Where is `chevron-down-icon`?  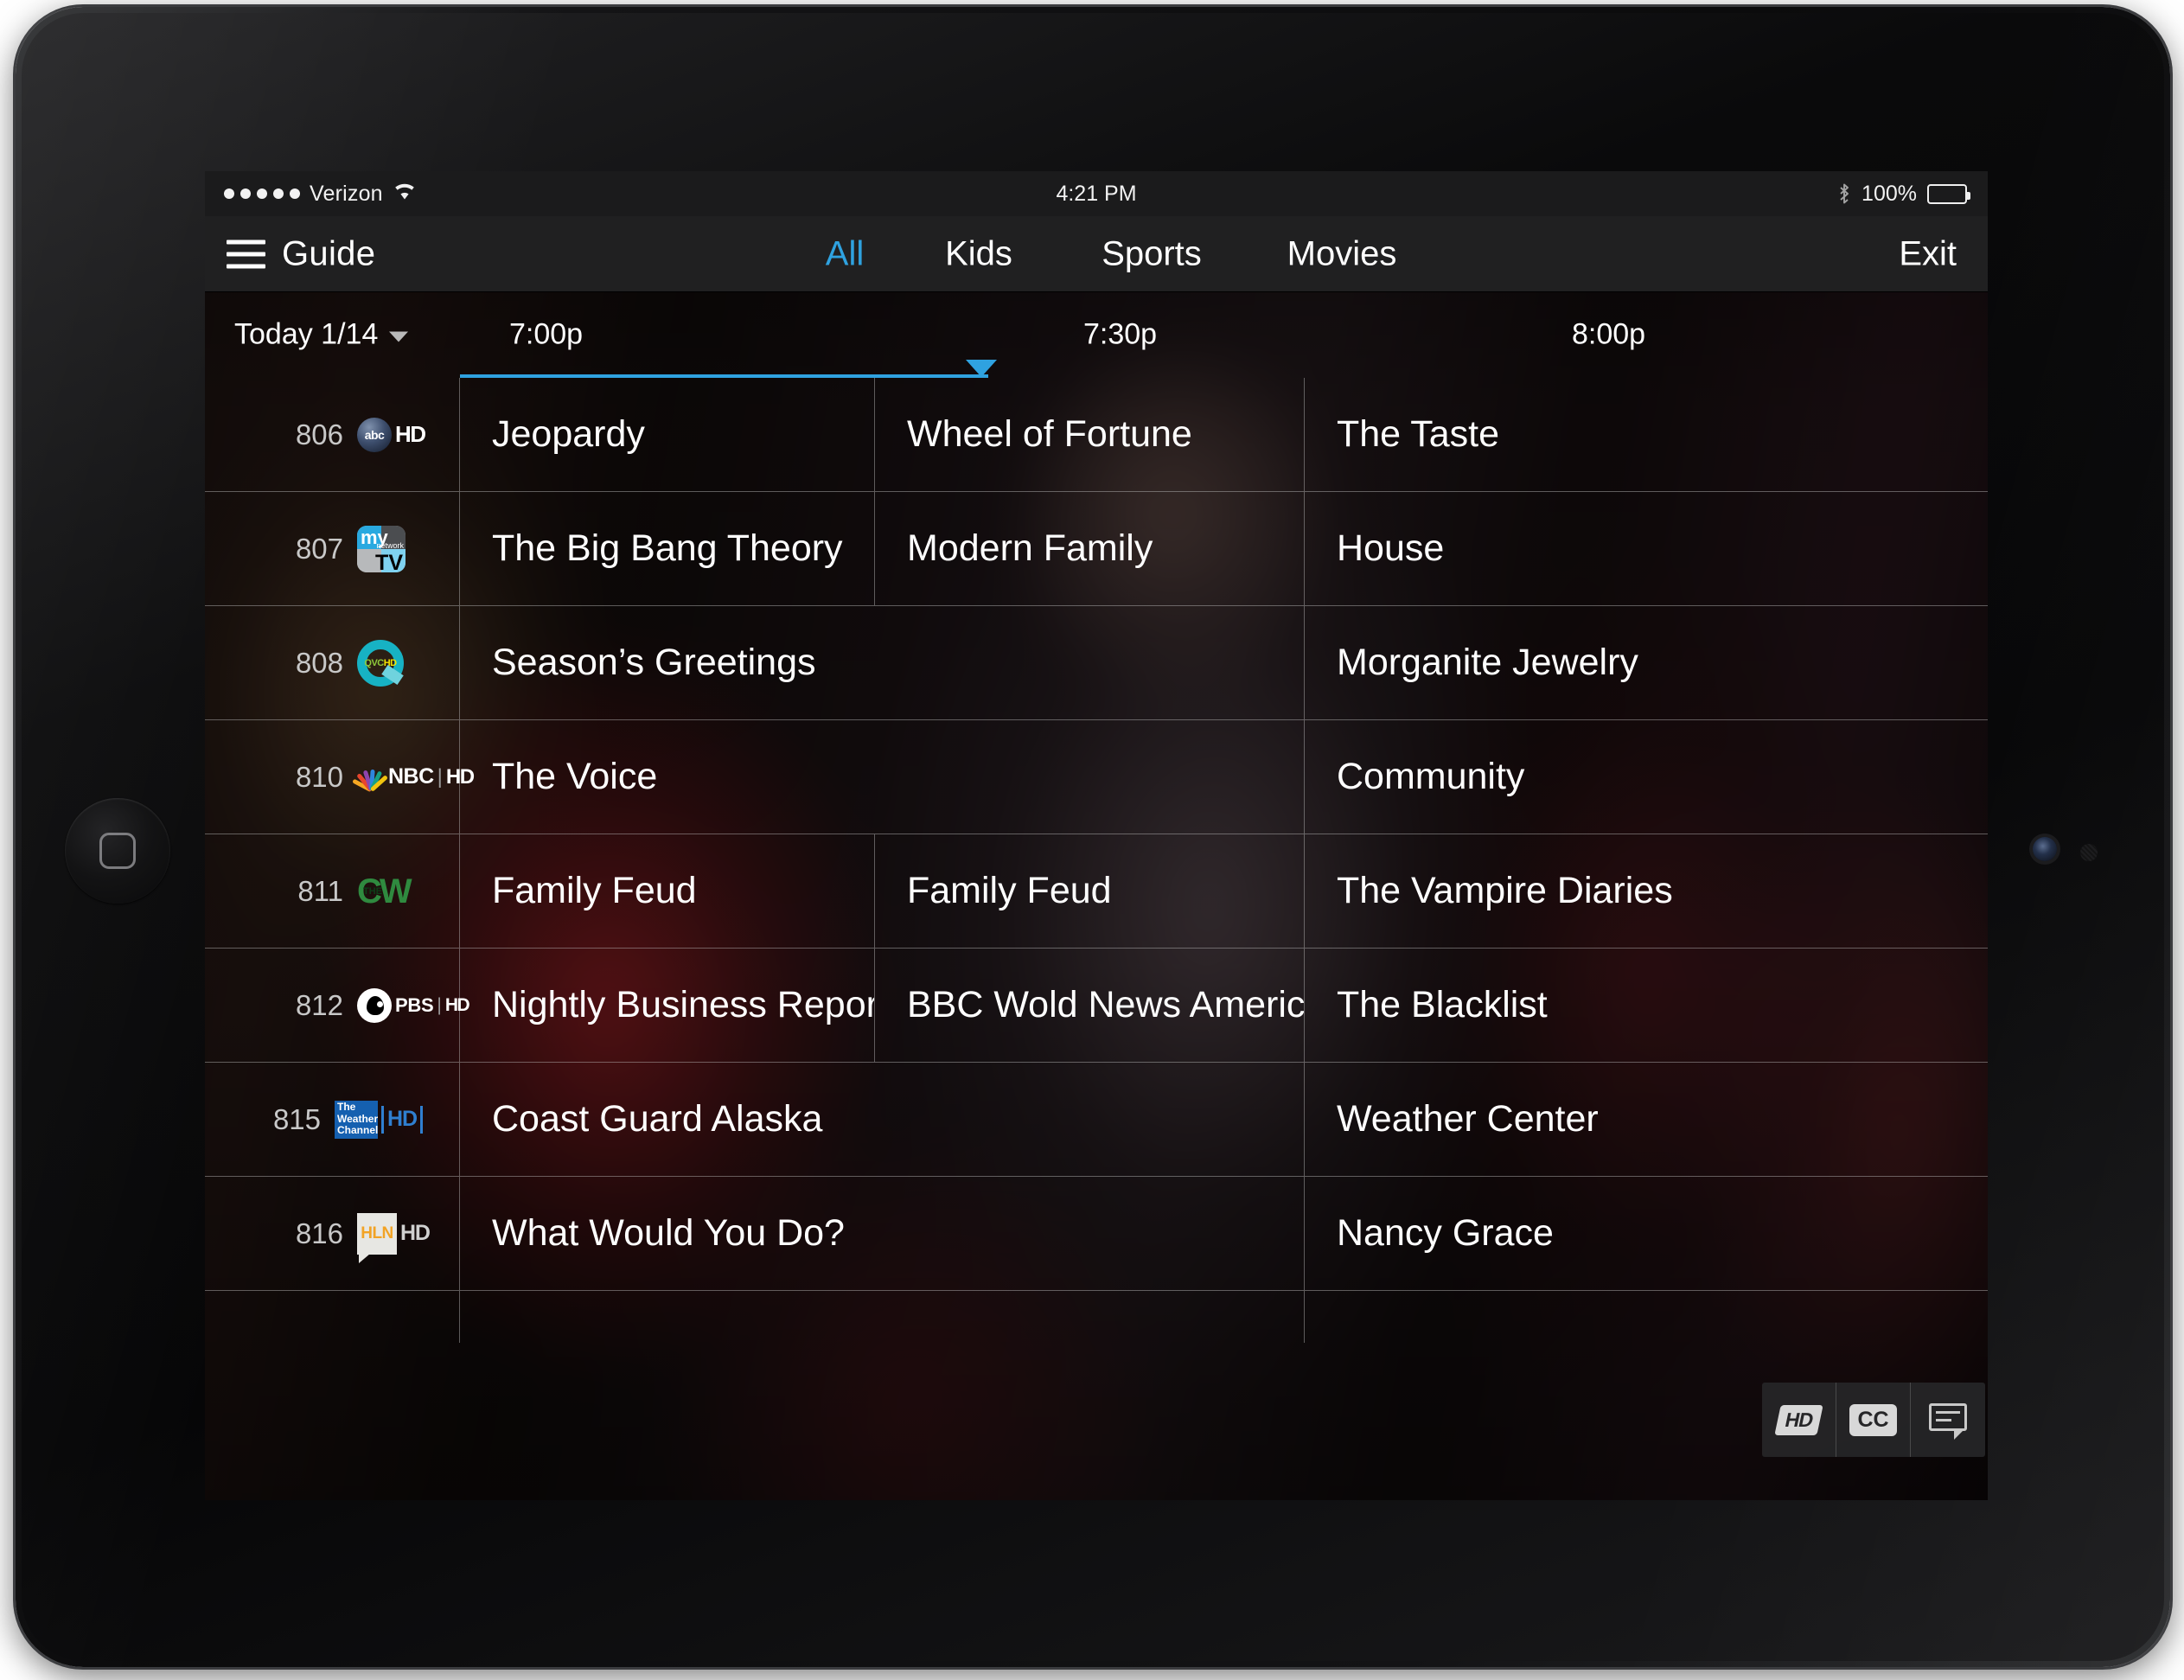 chevron-down-icon is located at coordinates (399, 336).